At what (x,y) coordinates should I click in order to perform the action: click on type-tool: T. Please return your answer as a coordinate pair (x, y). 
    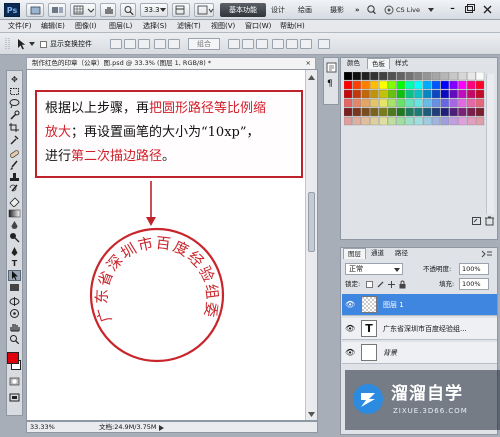
    Looking at the image, I should click on (14, 263).